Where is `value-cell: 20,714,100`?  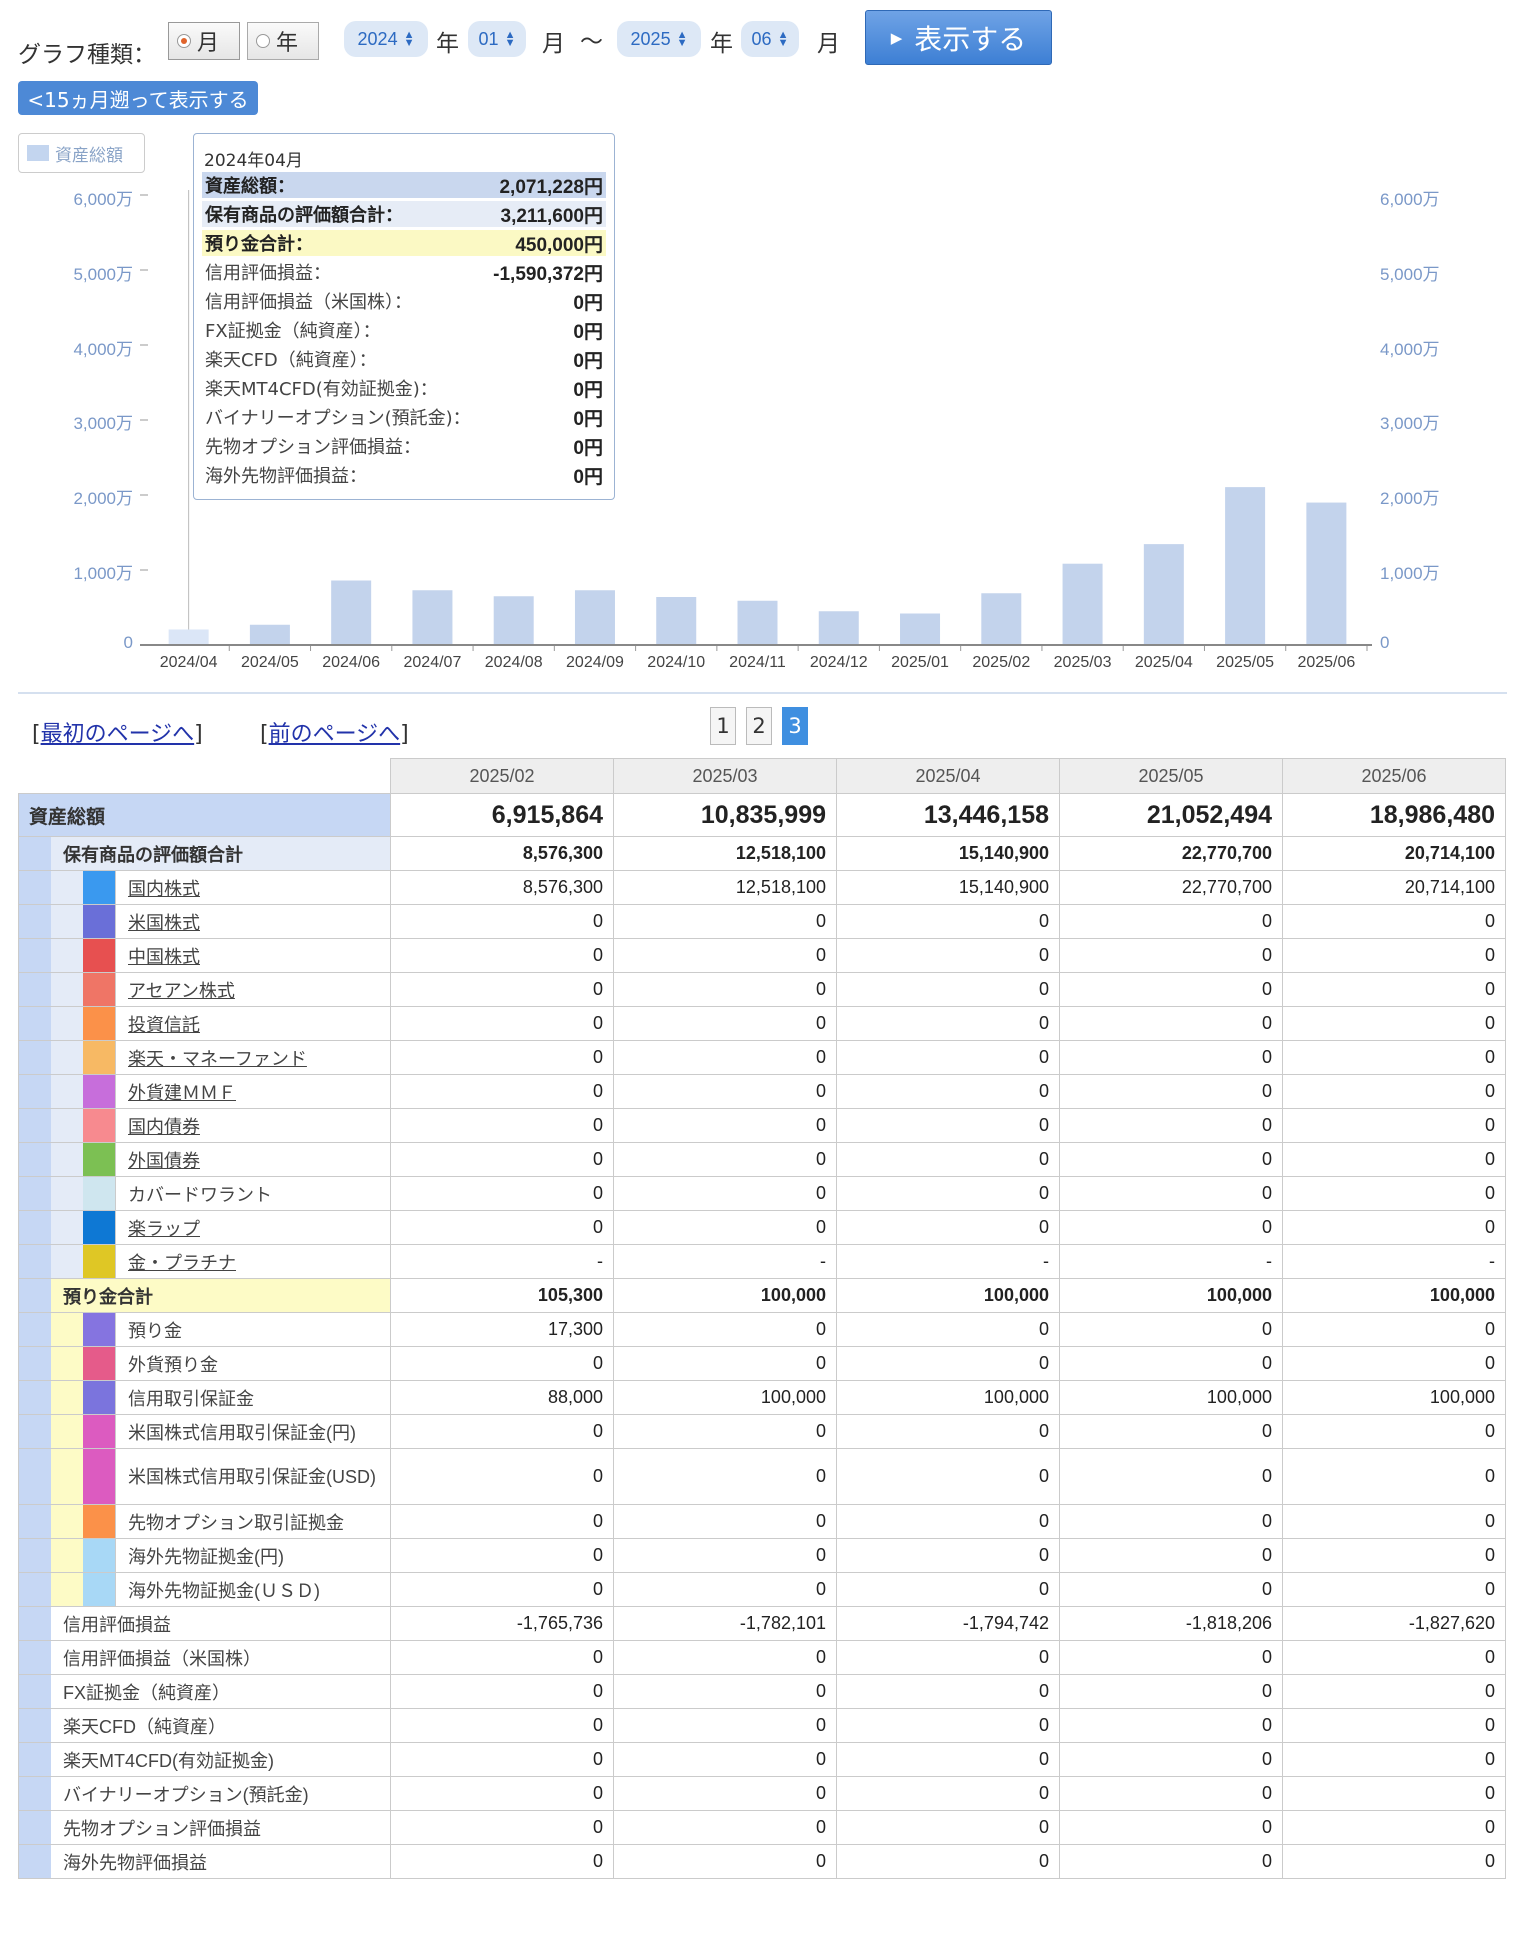
value-cell: 20,714,100 is located at coordinates (1394, 853).